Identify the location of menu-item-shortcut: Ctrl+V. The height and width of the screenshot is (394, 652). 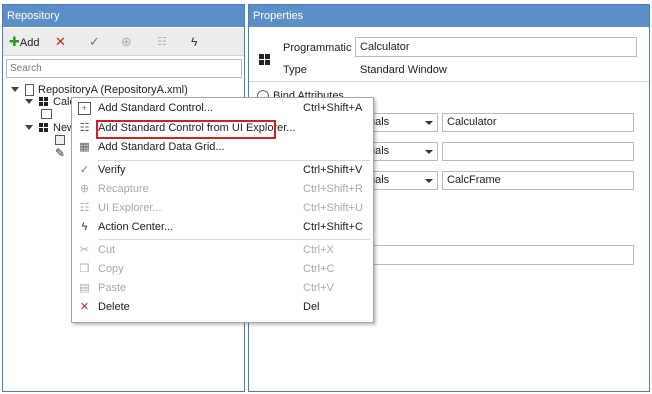
(318, 288).